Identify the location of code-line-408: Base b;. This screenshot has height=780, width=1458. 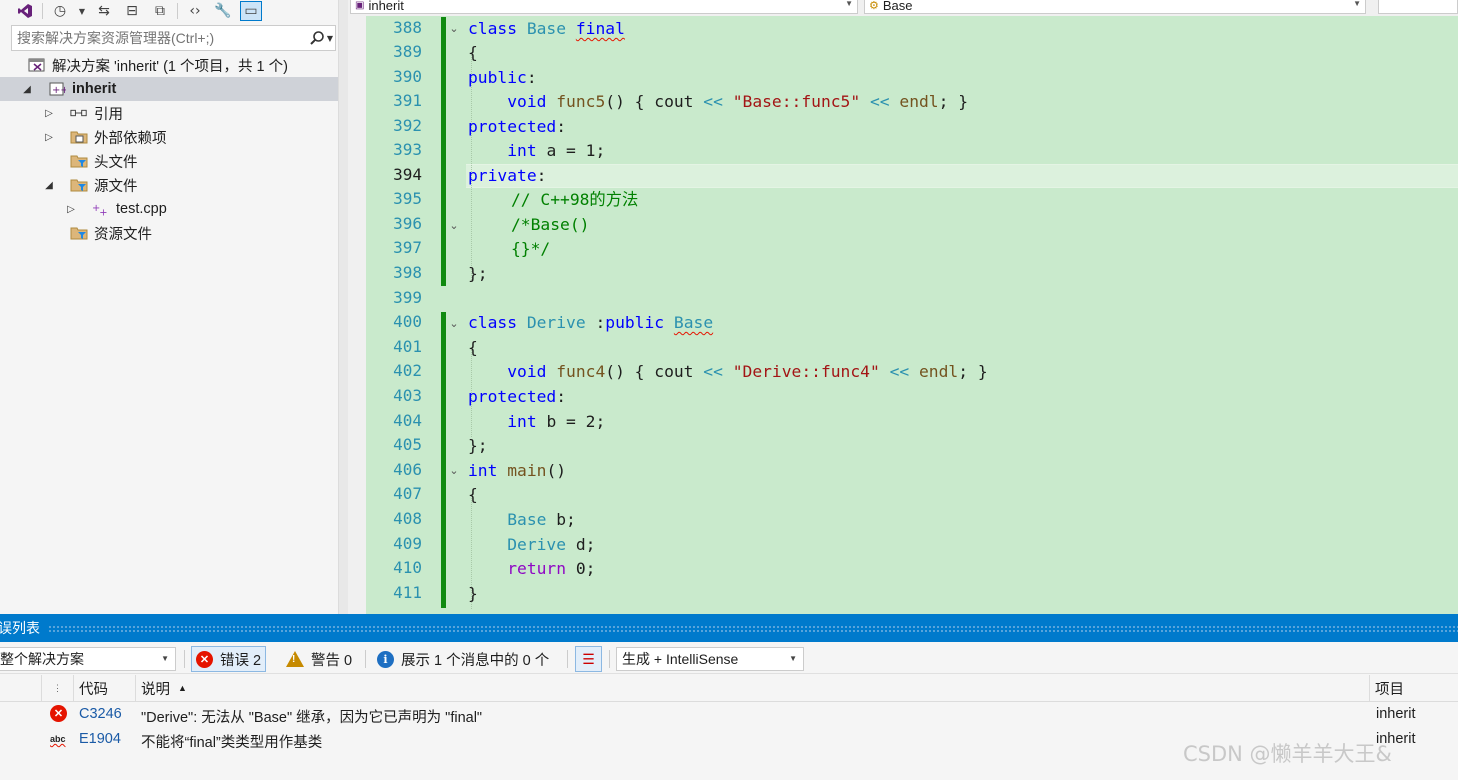
(522, 520).